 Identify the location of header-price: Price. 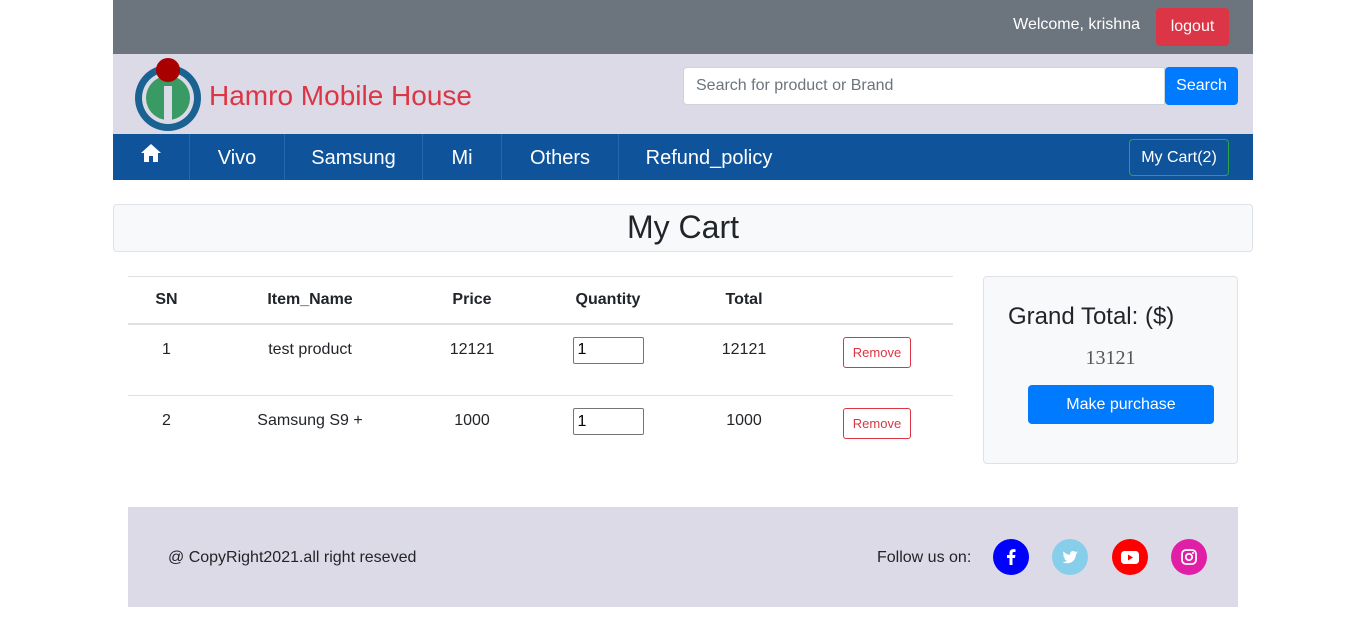
(472, 300).